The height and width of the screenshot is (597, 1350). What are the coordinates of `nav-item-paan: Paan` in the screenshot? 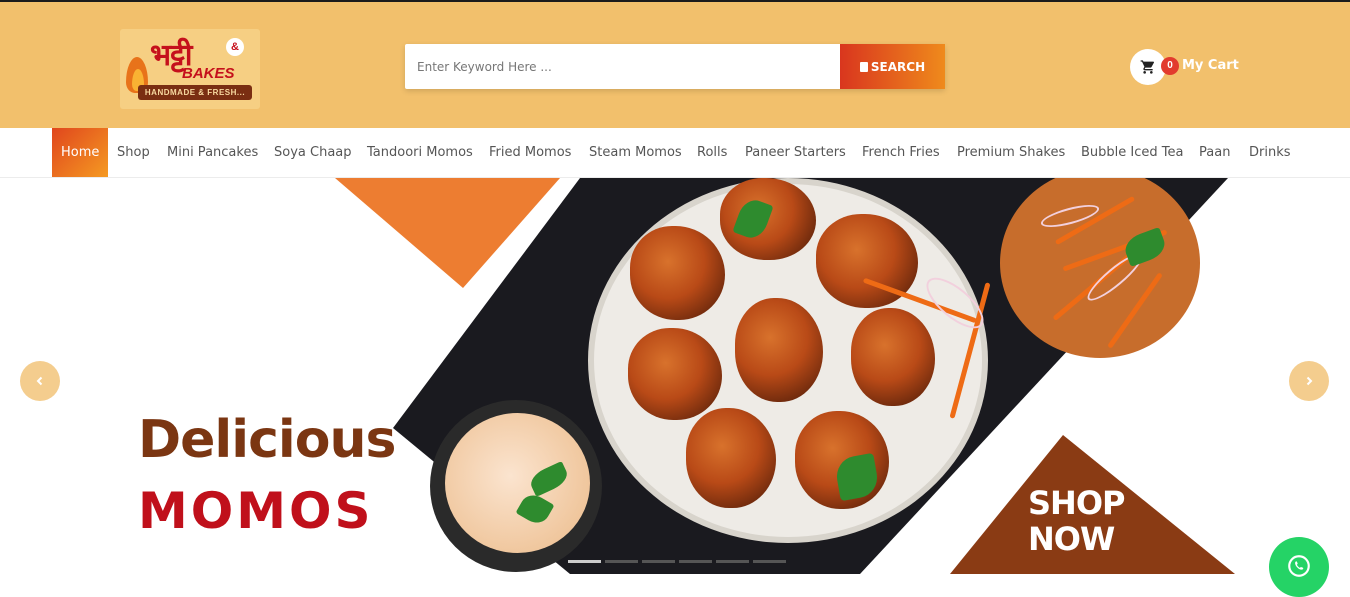 It's located at (1214, 152).